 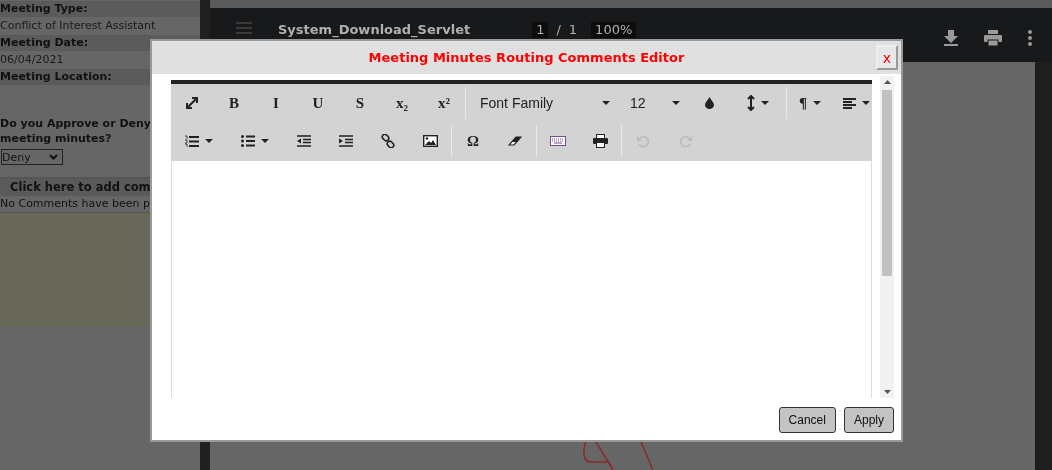 What do you see at coordinates (360, 103) in the screenshot?
I see `toolbar-button: S` at bounding box center [360, 103].